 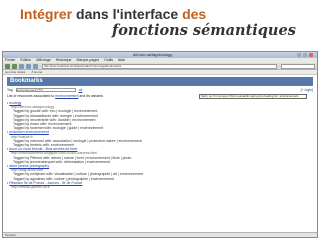 I want to click on window-titlebar: del.icio.us/tag/ecology, so click(x=160, y=55).